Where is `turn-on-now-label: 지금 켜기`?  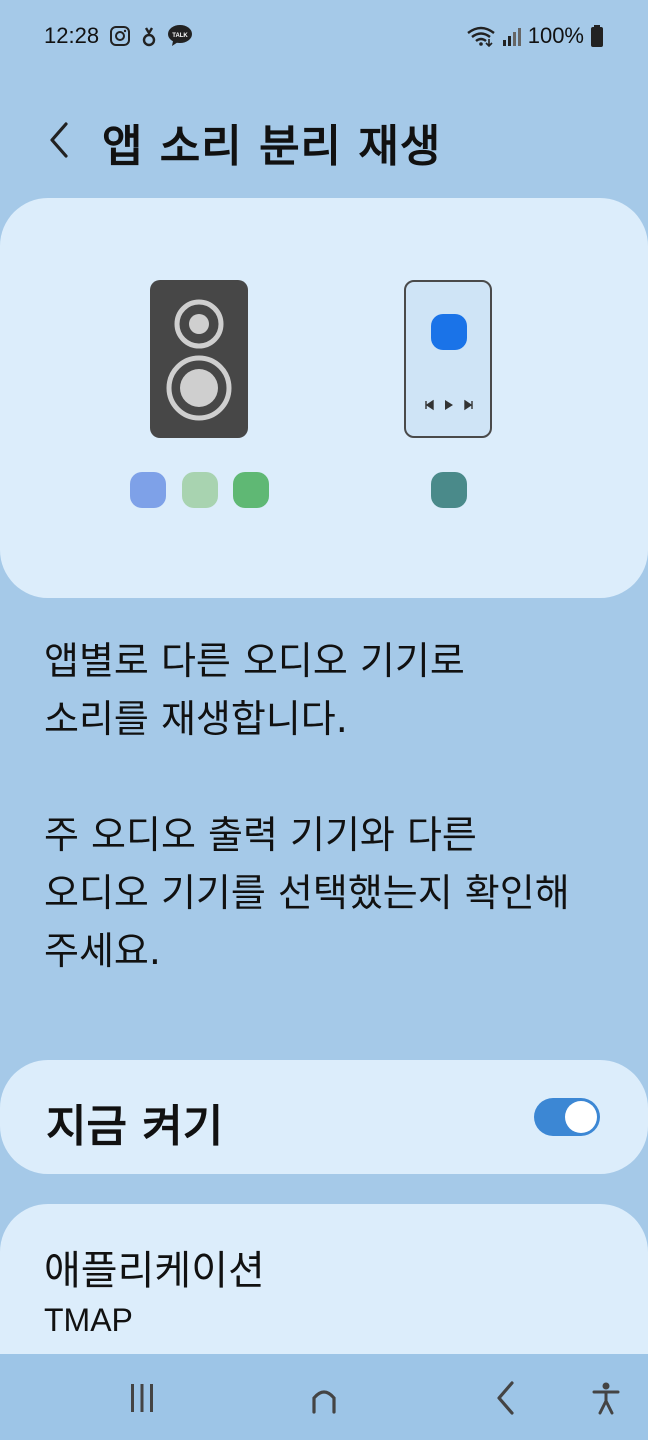 turn-on-now-label: 지금 켜기 is located at coordinates (135, 1126).